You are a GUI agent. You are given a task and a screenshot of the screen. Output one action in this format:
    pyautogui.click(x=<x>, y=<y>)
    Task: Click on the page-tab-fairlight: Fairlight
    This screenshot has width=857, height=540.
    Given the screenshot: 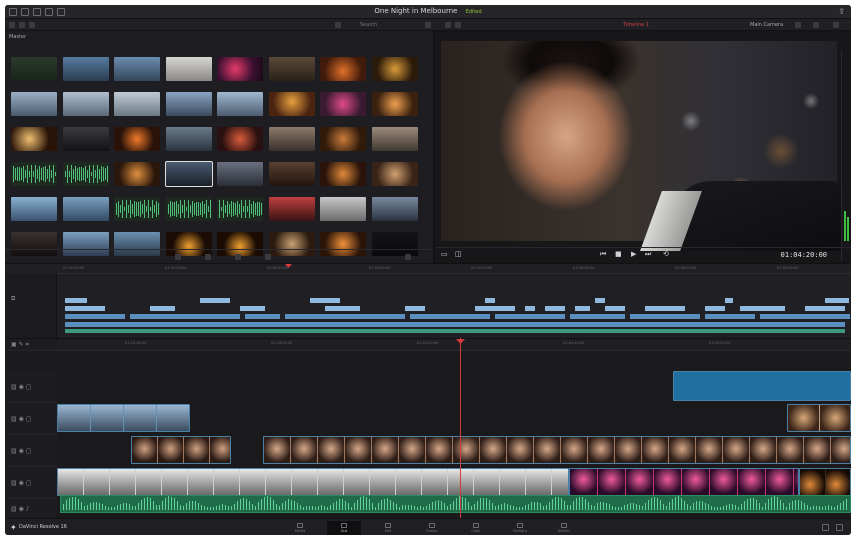 What is the action you would take?
    pyautogui.click(x=520, y=528)
    